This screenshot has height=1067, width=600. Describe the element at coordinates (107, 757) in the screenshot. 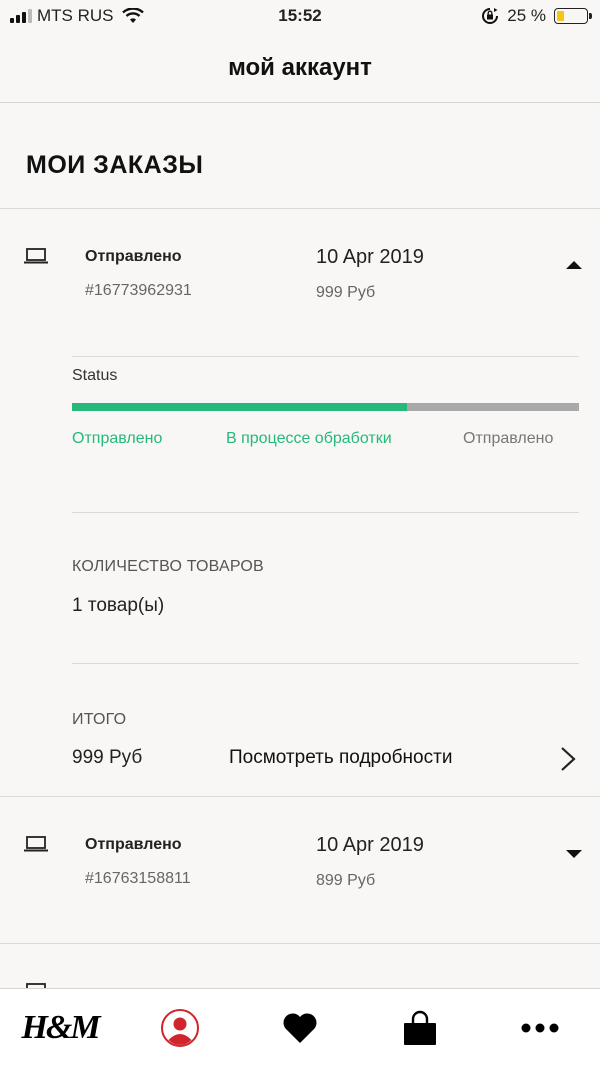

I see `total-value: 999 Руб` at that location.